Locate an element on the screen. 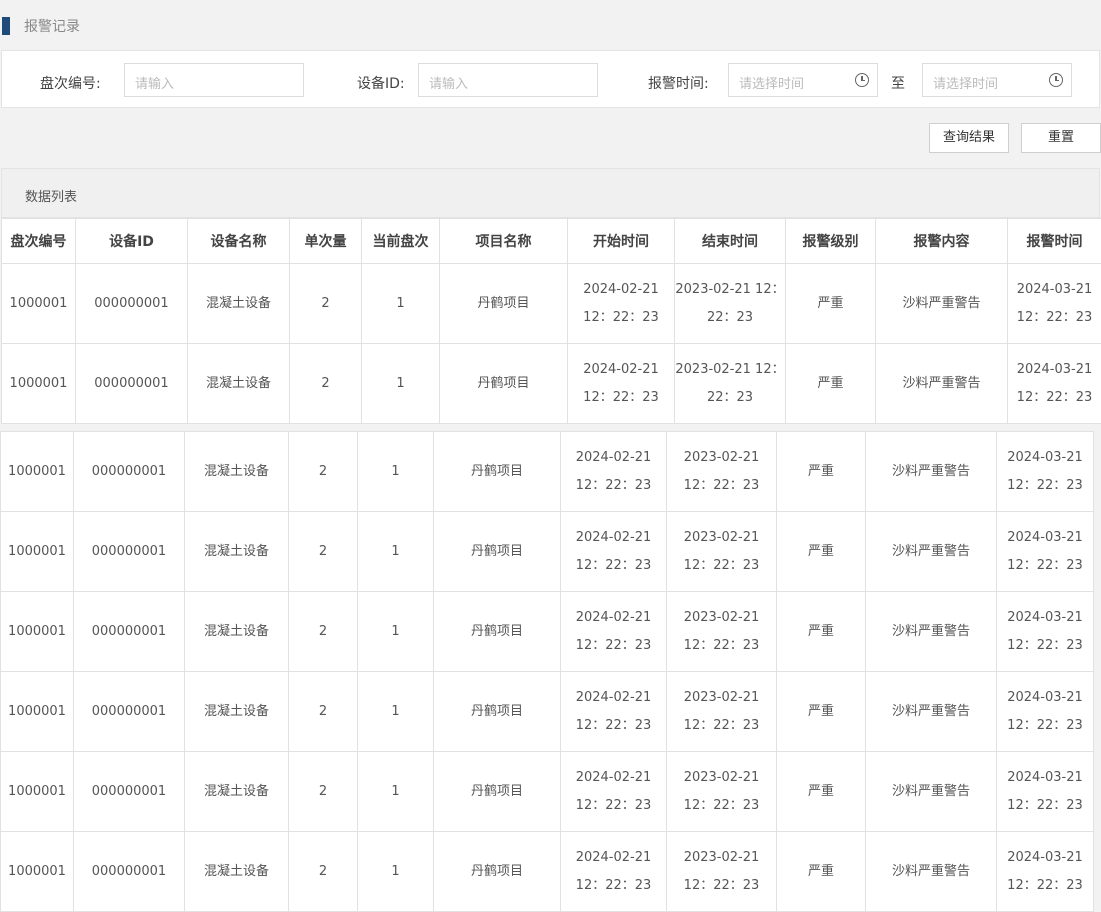 The width and height of the screenshot is (1101, 912). alarm-time-label: 报警时间: is located at coordinates (678, 83).